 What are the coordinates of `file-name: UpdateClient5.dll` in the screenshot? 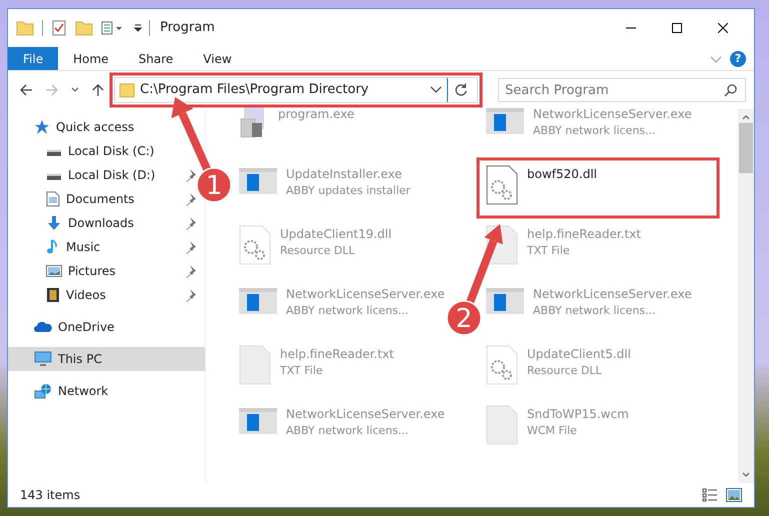 It's located at (579, 354).